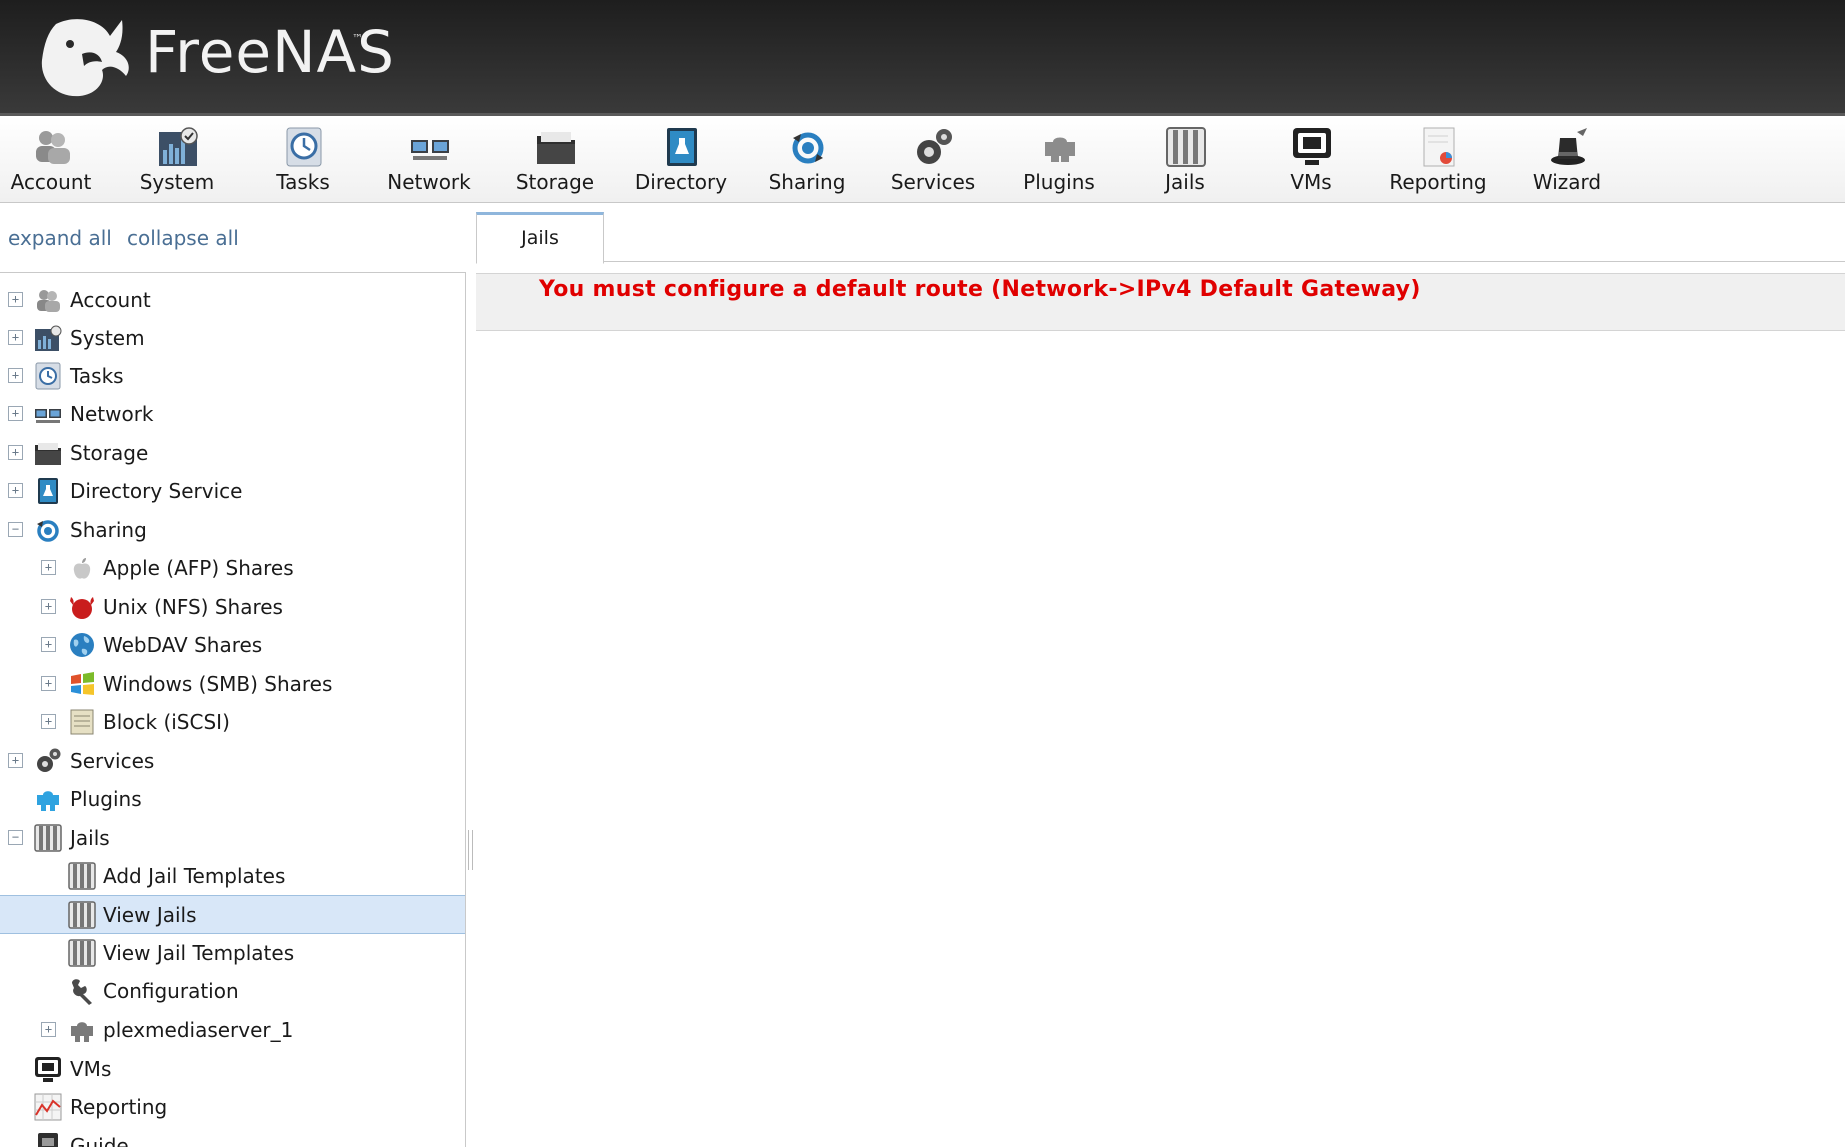 The image size is (1845, 1147). I want to click on toolbar-network-button: Network, so click(429, 159).